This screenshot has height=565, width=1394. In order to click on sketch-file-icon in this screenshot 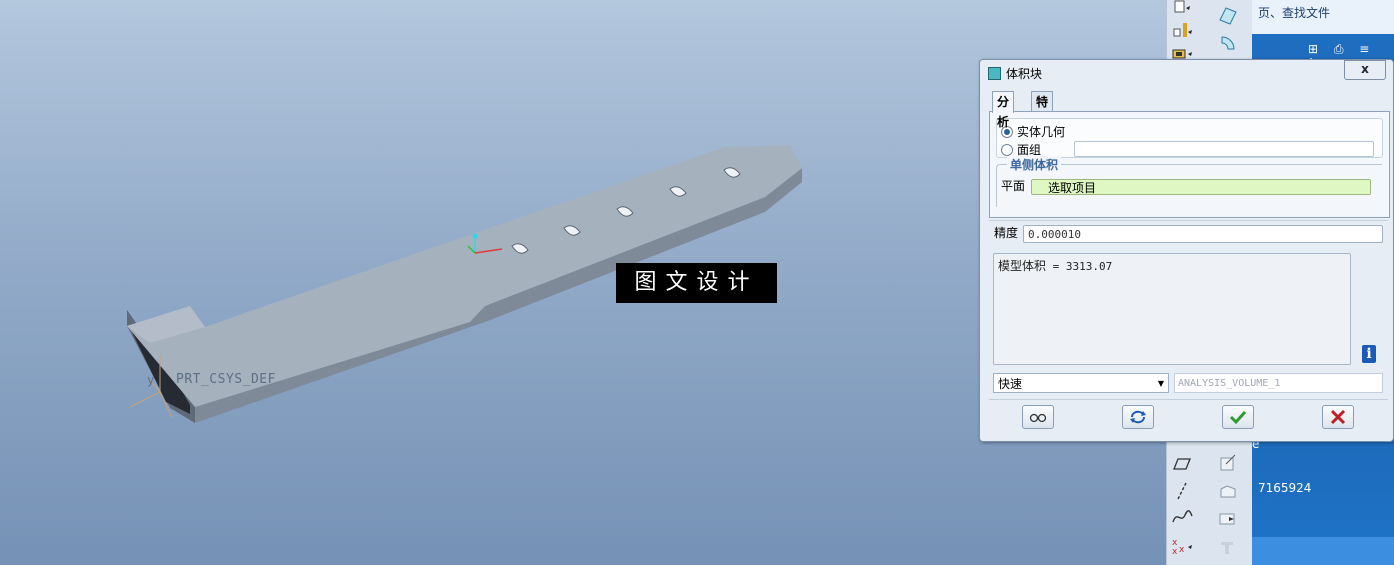, I will do `click(1182, 9)`.